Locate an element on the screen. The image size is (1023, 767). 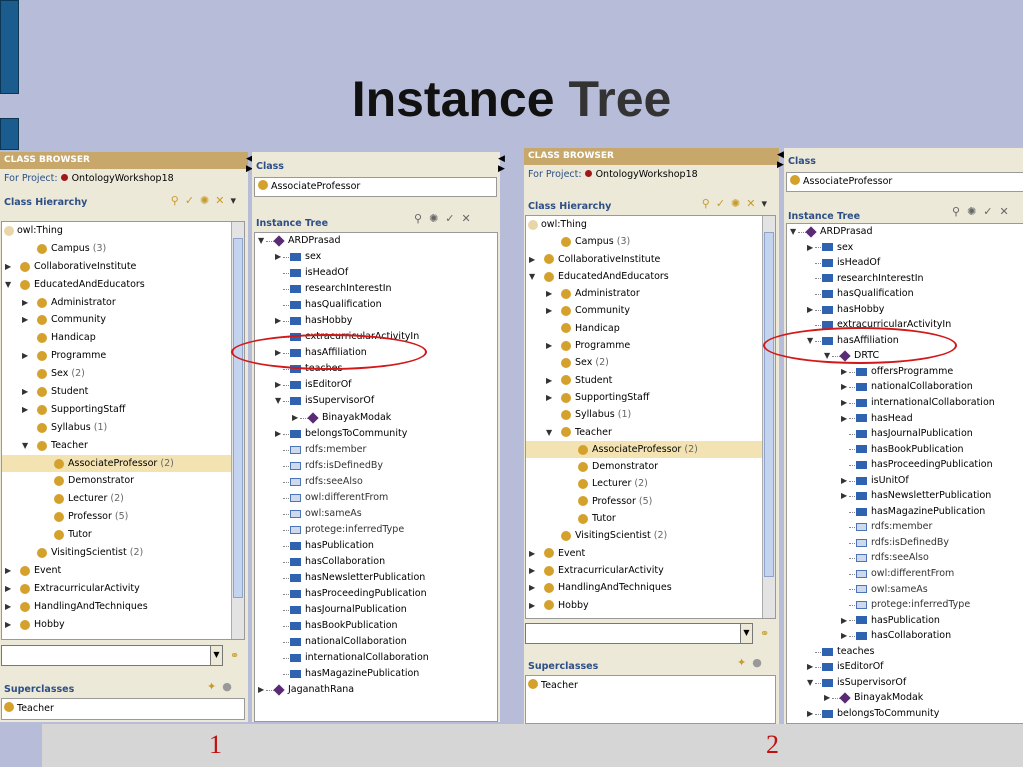
class-tree-item-collaborativeinstitute: ▶ CollaborativeInstitute is located at coordinates (644, 259).